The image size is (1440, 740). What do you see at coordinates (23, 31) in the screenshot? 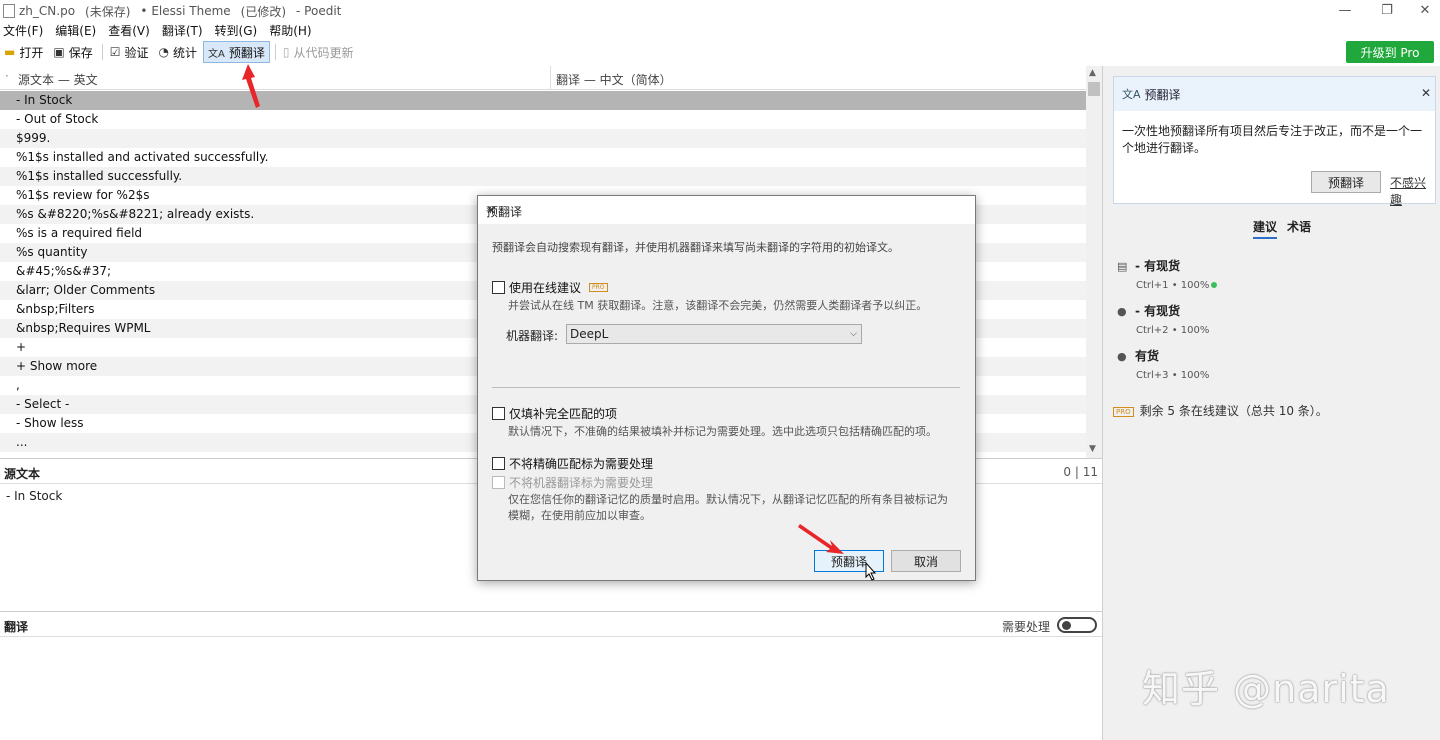
I see `menu-file: 文件(F)` at bounding box center [23, 31].